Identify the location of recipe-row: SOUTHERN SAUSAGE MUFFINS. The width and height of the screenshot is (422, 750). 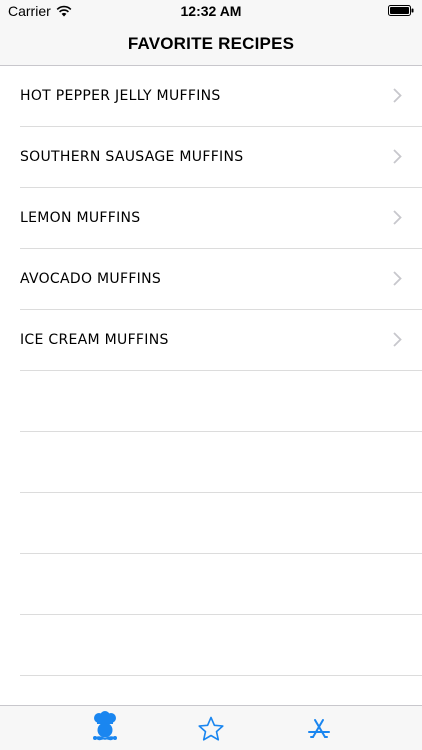
(211, 157).